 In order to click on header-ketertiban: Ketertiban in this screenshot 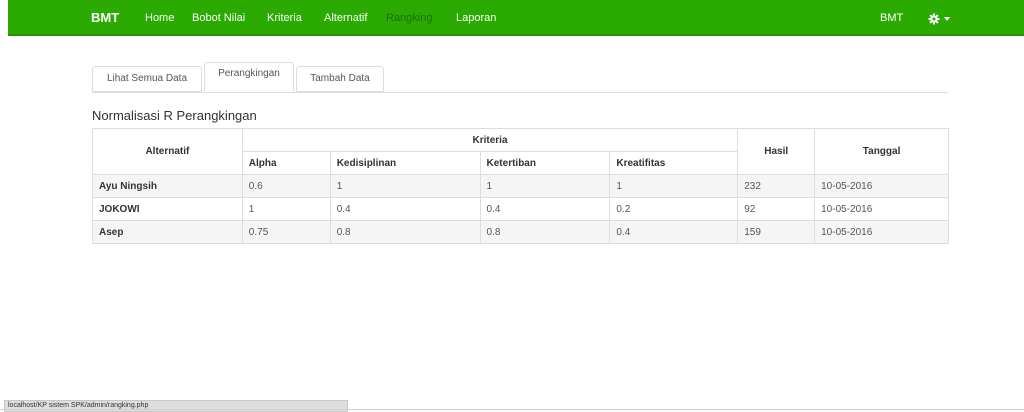, I will do `click(545, 163)`.